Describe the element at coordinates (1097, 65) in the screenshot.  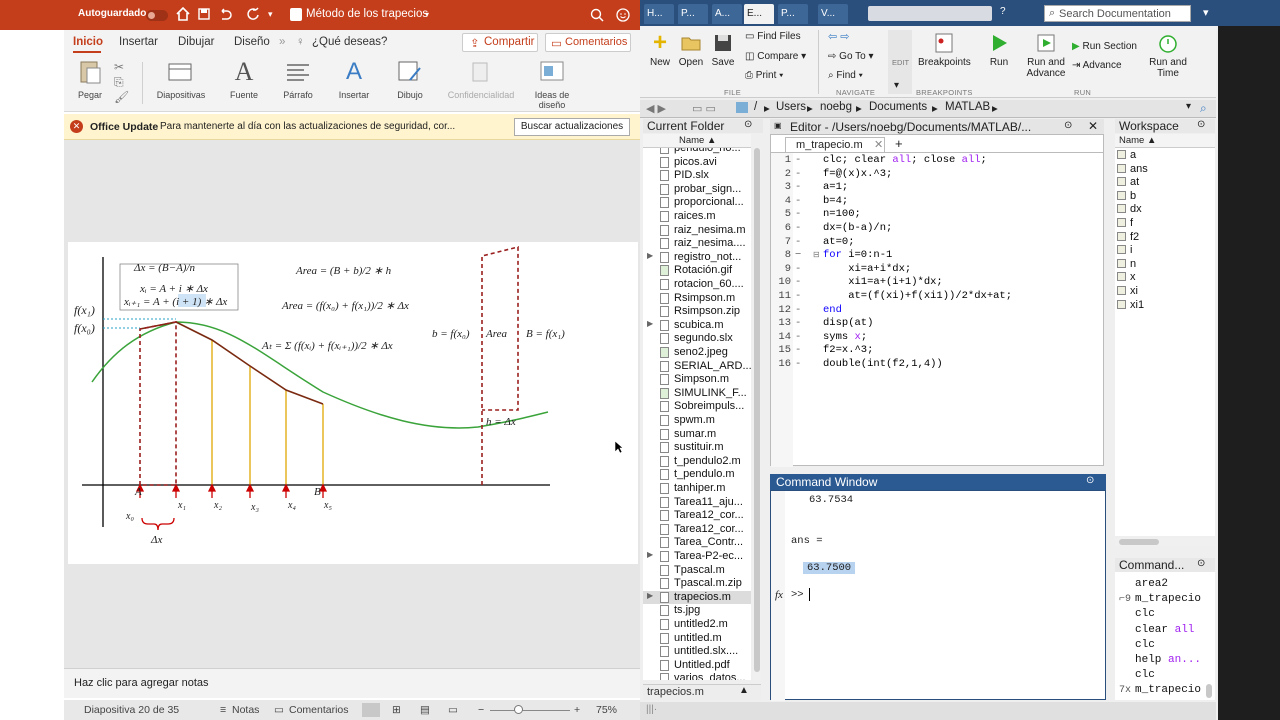
I see `advance-button: ⇥ Advance` at that location.